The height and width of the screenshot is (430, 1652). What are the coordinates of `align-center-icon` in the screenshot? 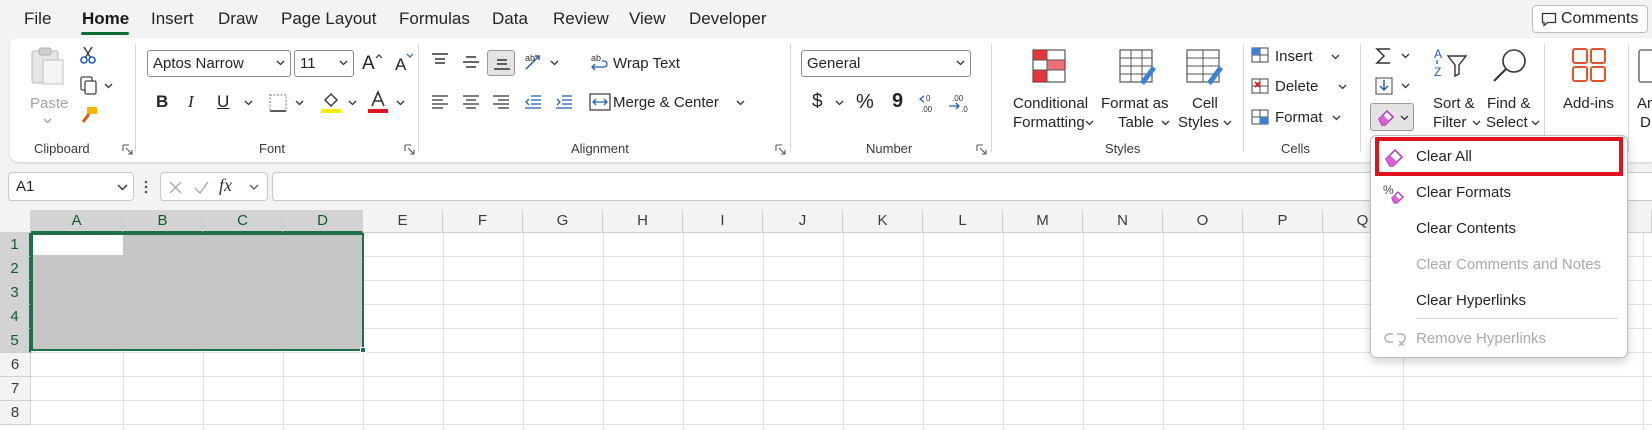 It's located at (471, 102).